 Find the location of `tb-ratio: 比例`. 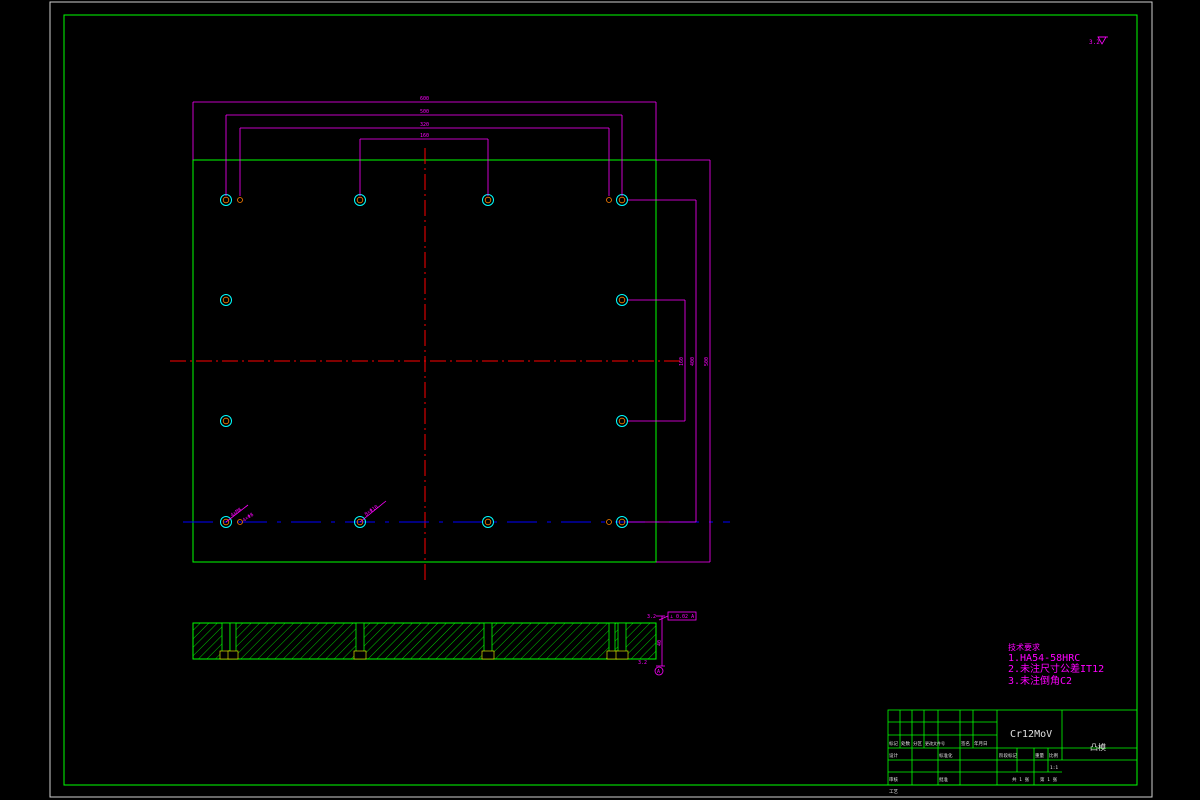

tb-ratio: 比例 is located at coordinates (1053, 755).